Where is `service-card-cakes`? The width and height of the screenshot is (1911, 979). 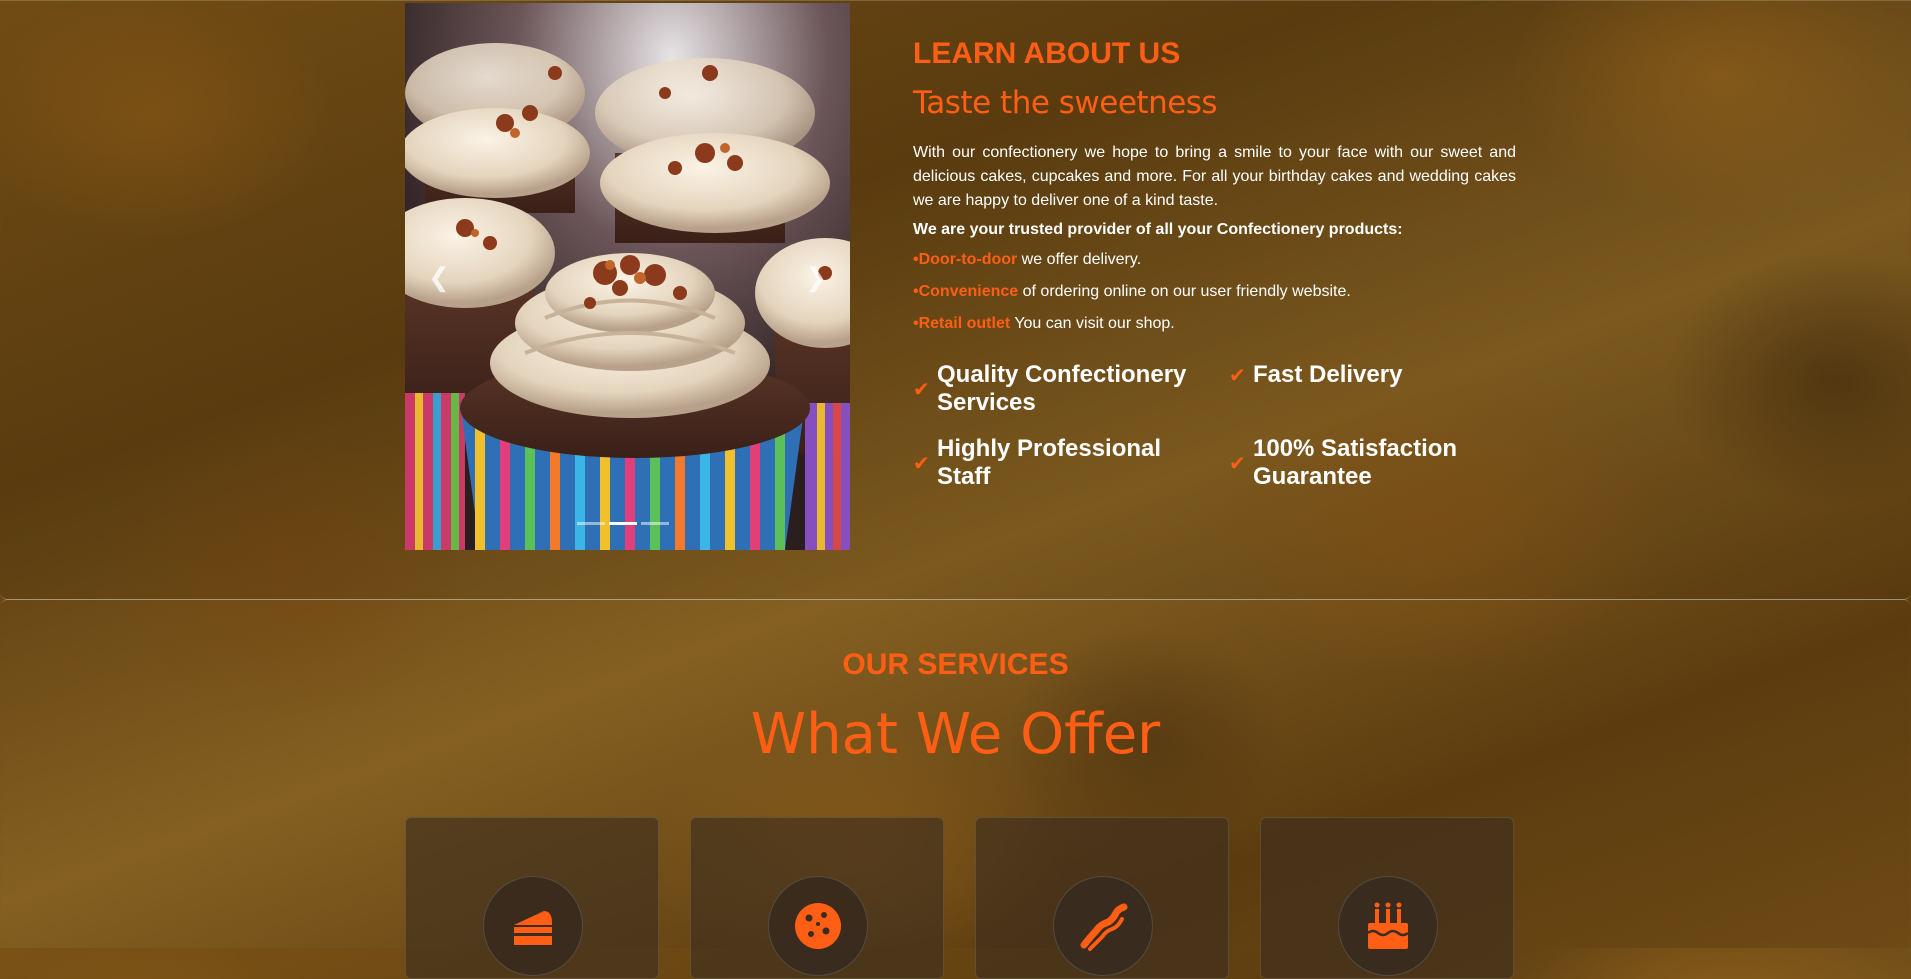
service-card-cakes is located at coordinates (532, 898).